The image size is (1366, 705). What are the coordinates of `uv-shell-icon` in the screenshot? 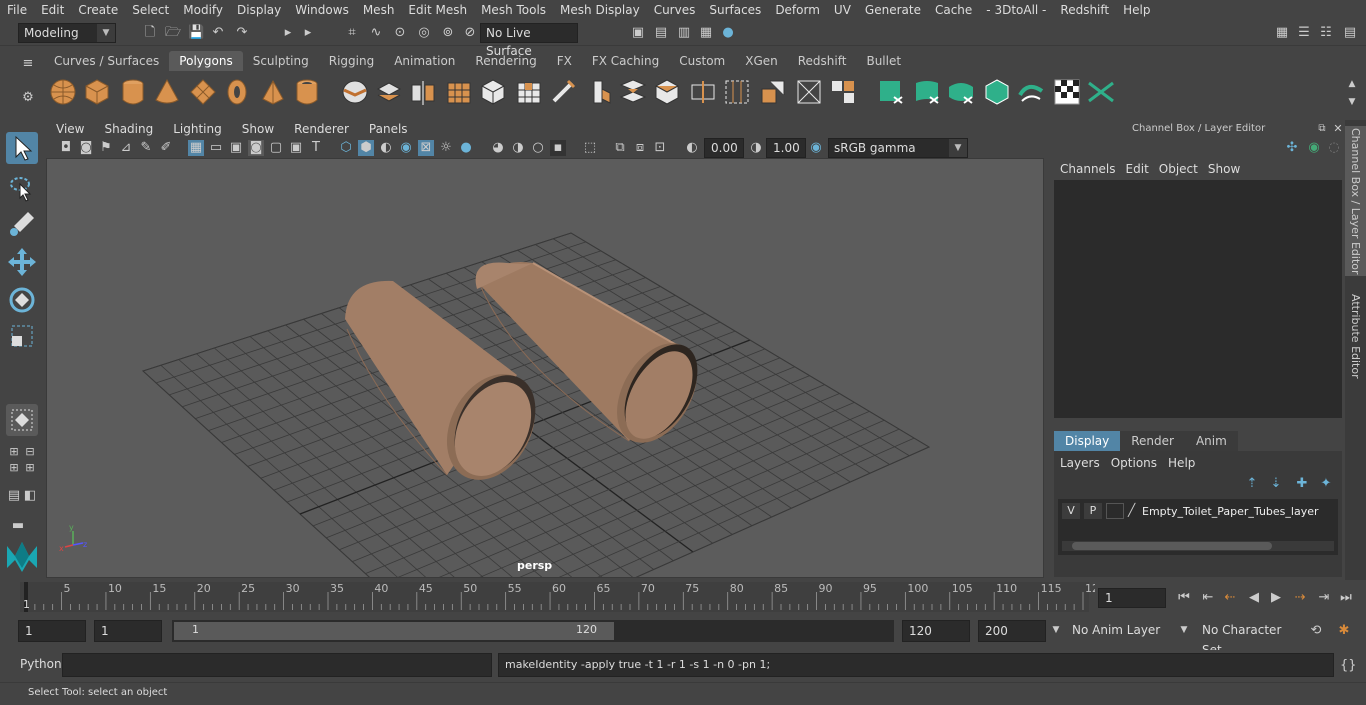 It's located at (1101, 92).